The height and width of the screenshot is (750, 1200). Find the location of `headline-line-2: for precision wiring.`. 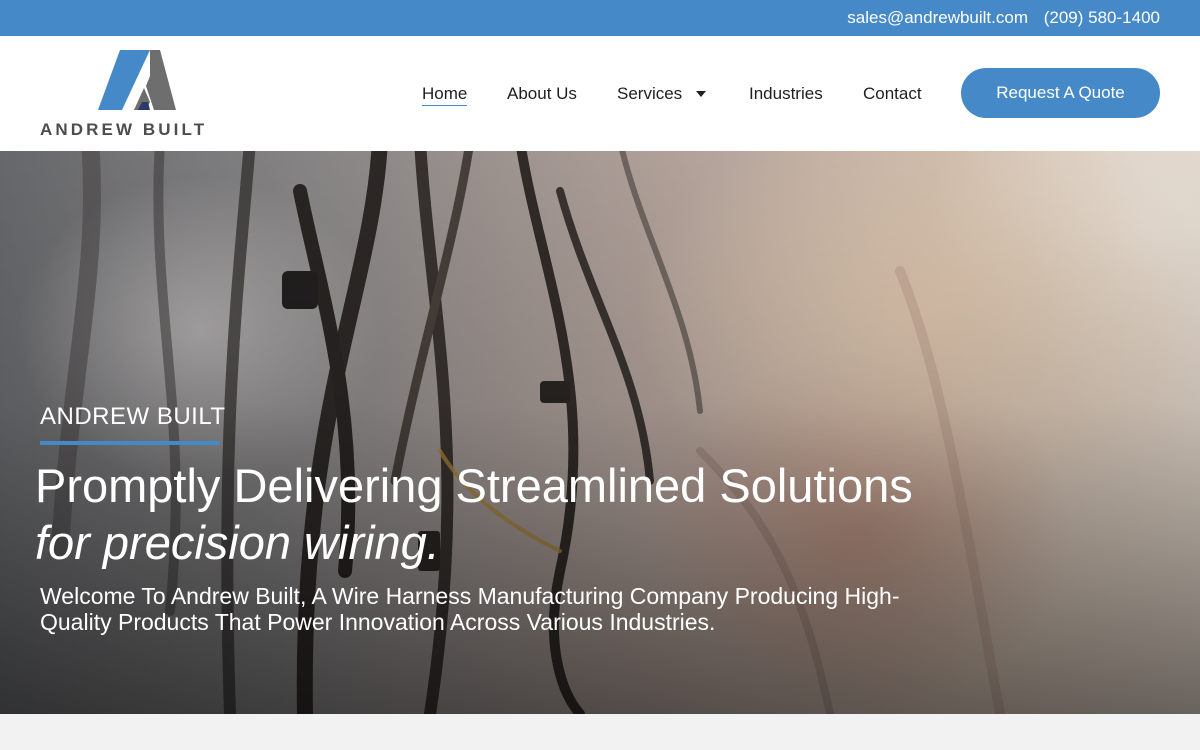

headline-line-2: for precision wiring. is located at coordinates (237, 542).